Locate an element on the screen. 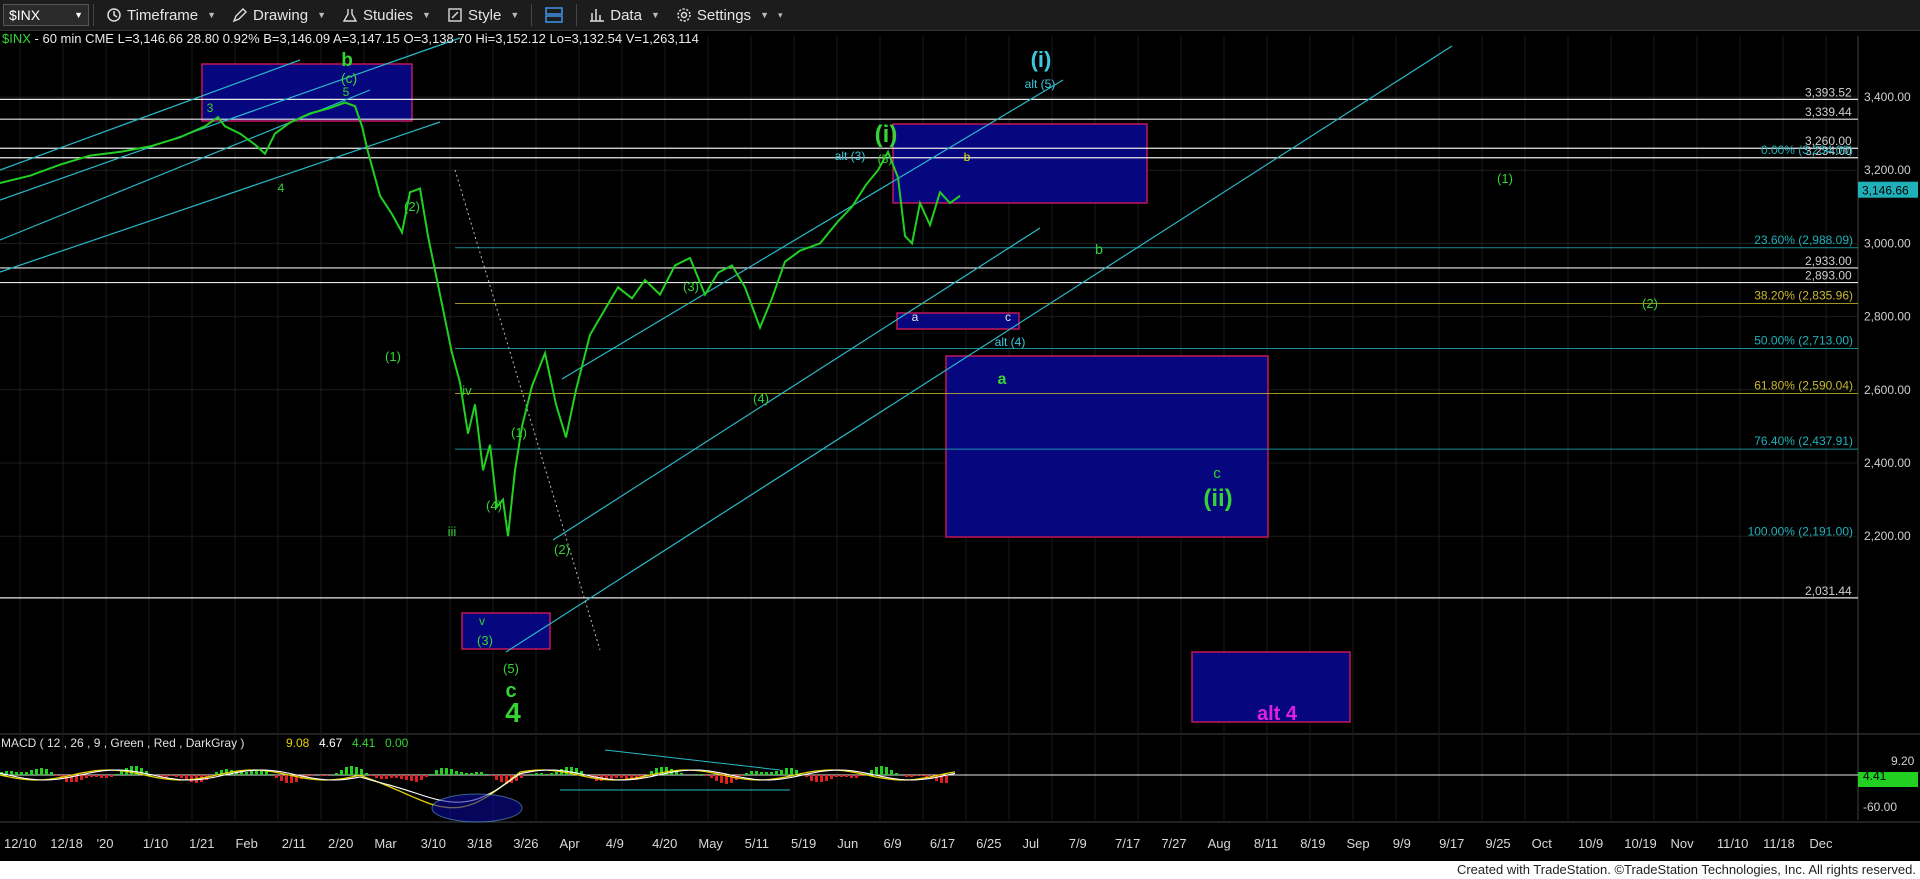 Image resolution: width=1920 pixels, height=879 pixels. wave-label: c is located at coordinates (1008, 317).